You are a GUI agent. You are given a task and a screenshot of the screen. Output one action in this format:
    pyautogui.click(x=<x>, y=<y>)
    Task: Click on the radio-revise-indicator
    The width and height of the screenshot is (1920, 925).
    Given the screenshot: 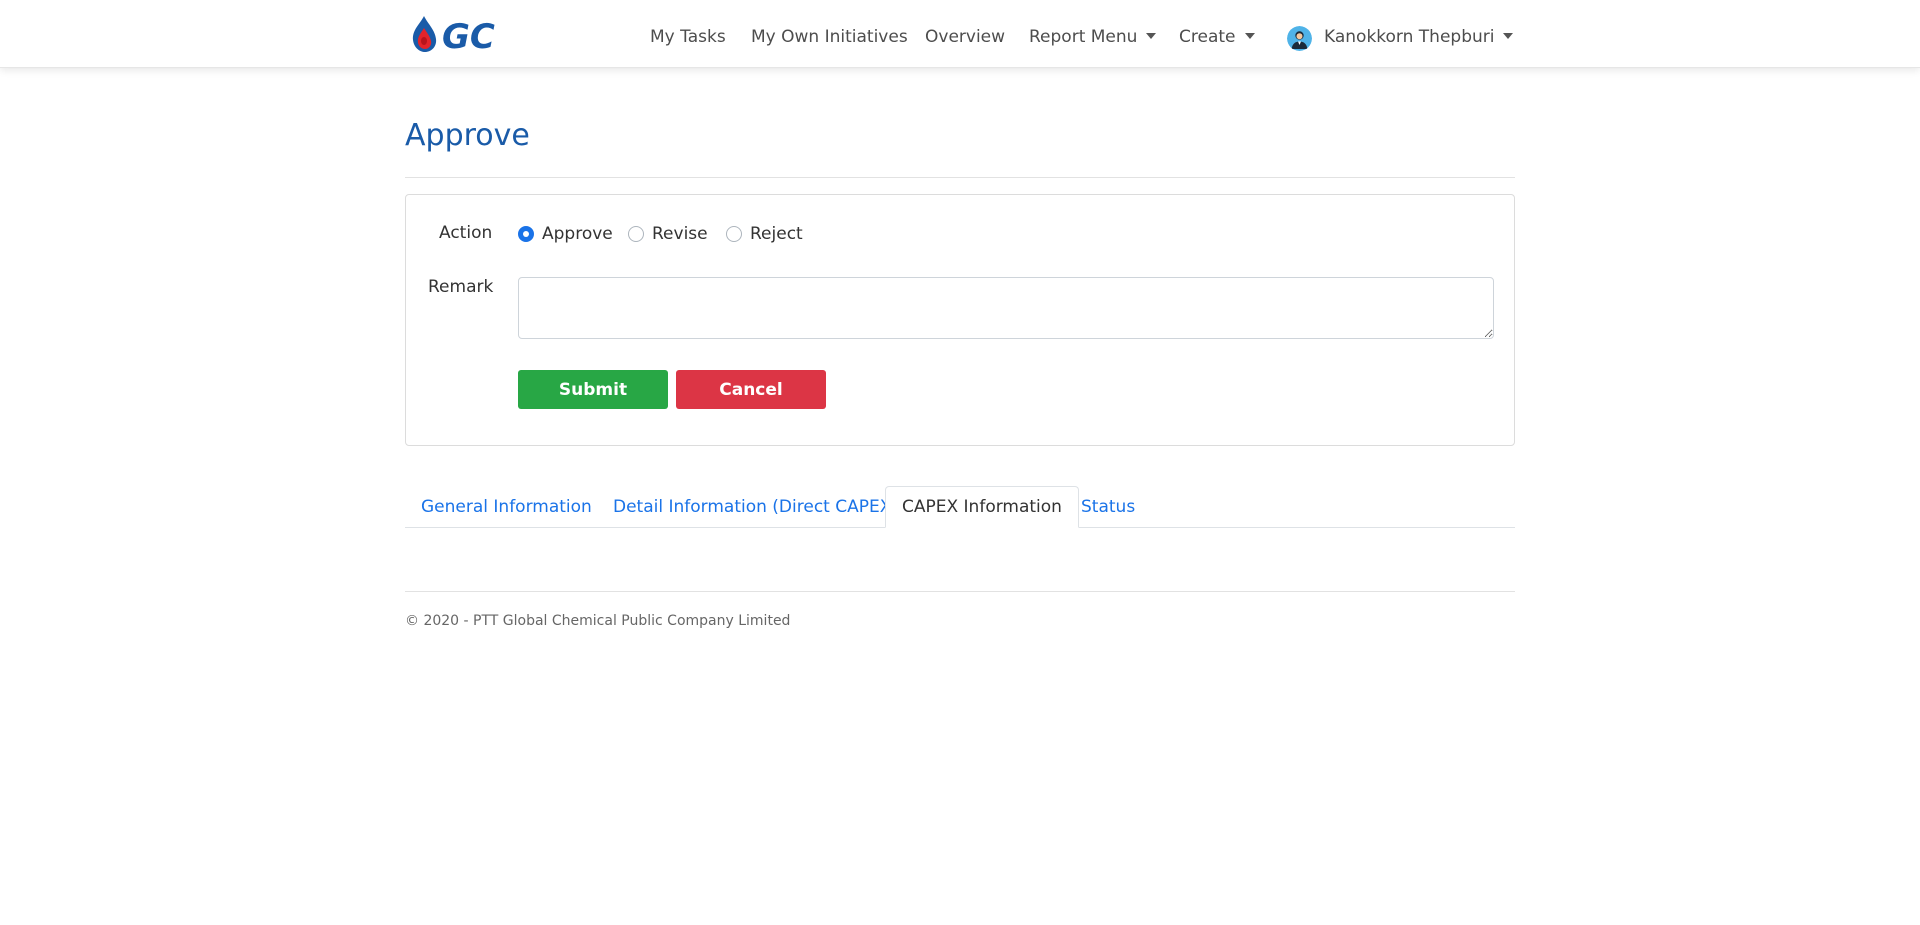 What is the action you would take?
    pyautogui.click(x=636, y=234)
    